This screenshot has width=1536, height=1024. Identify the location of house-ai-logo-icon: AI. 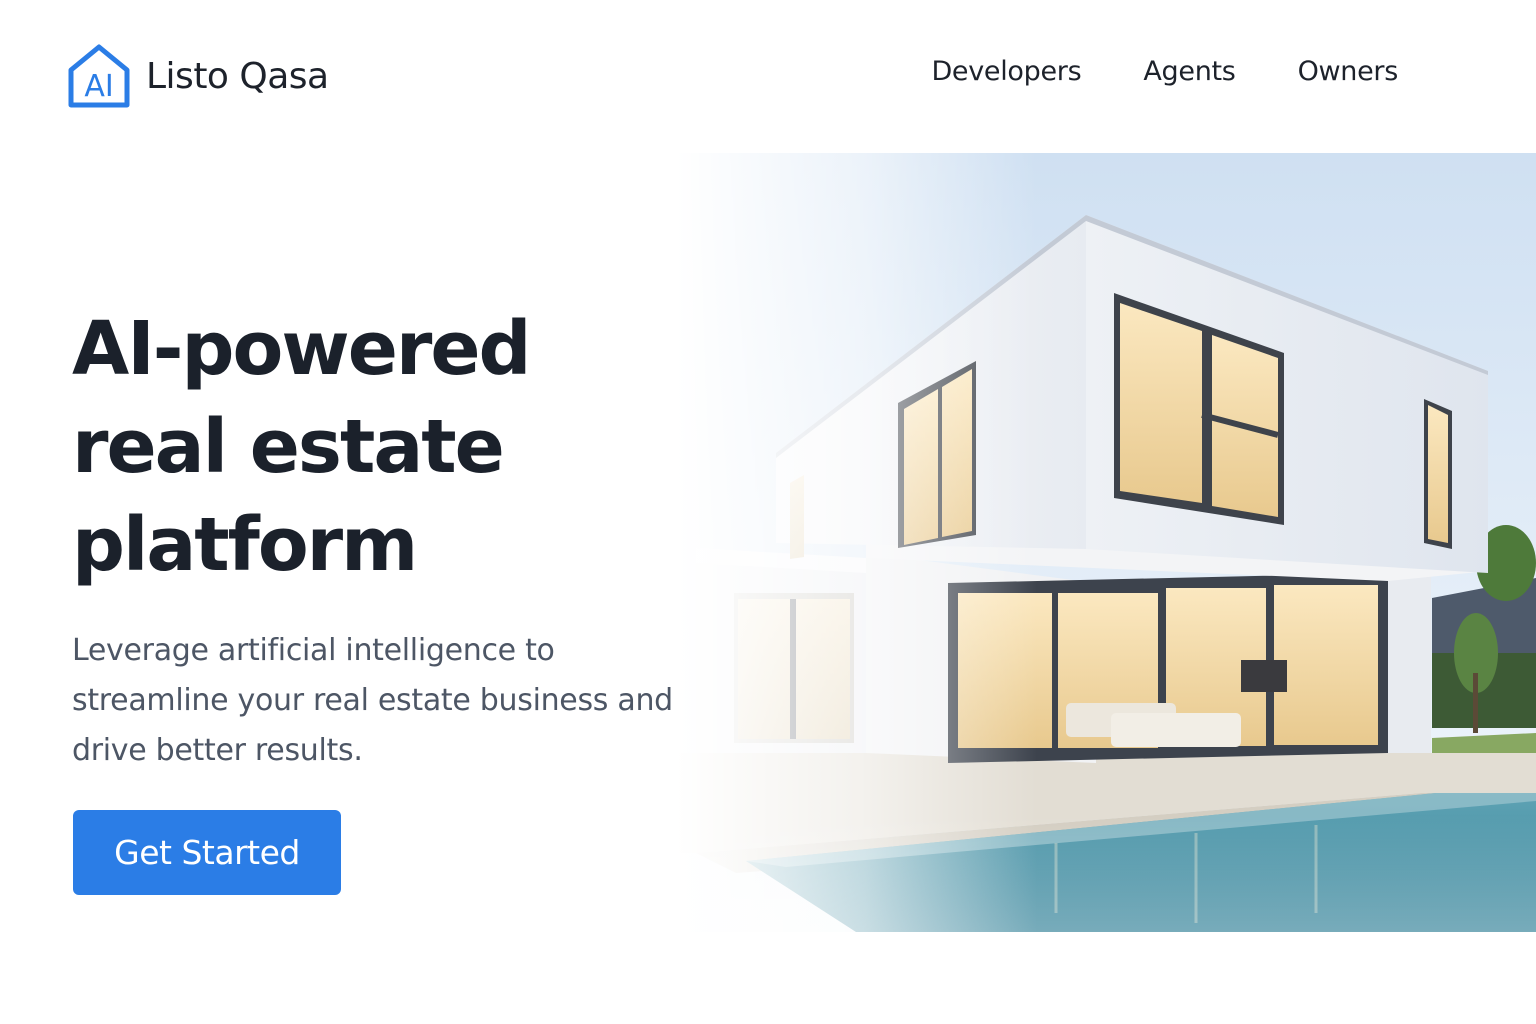
(99, 76).